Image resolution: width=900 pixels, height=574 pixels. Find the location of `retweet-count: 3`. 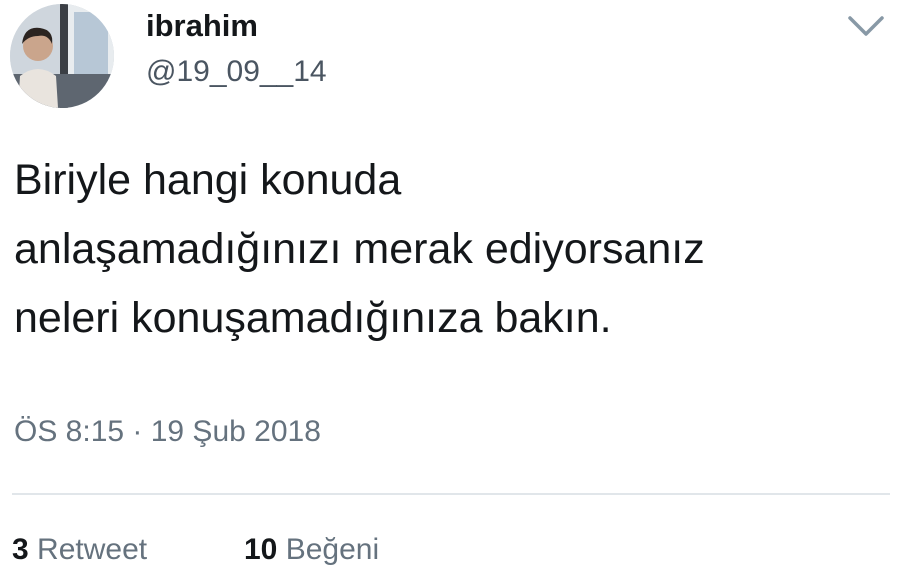

retweet-count: 3 is located at coordinates (20, 549).